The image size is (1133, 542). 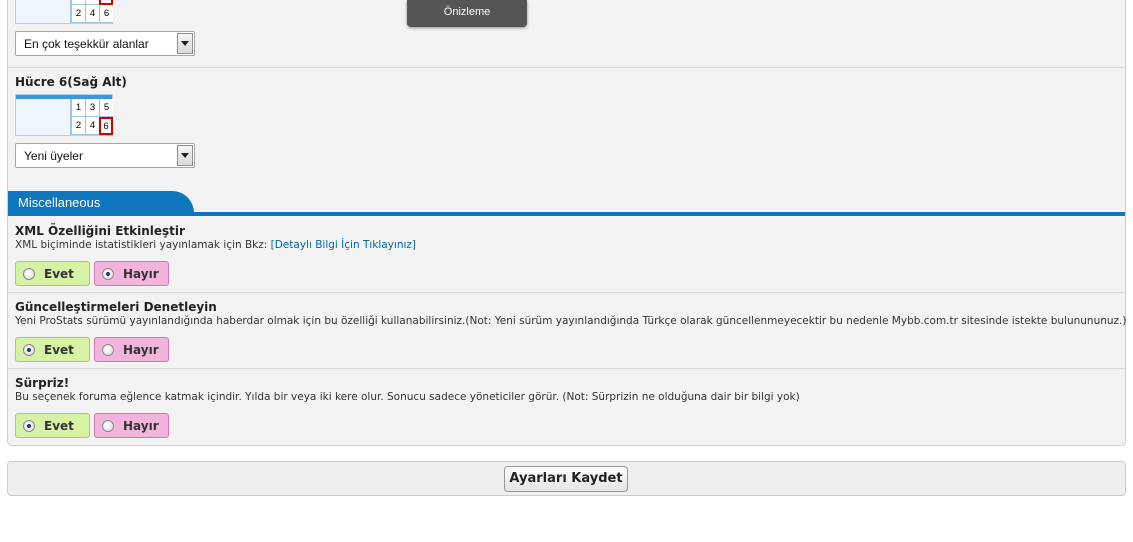 What do you see at coordinates (467, 13) in the screenshot?
I see `preview-tooltip: Önizleme` at bounding box center [467, 13].